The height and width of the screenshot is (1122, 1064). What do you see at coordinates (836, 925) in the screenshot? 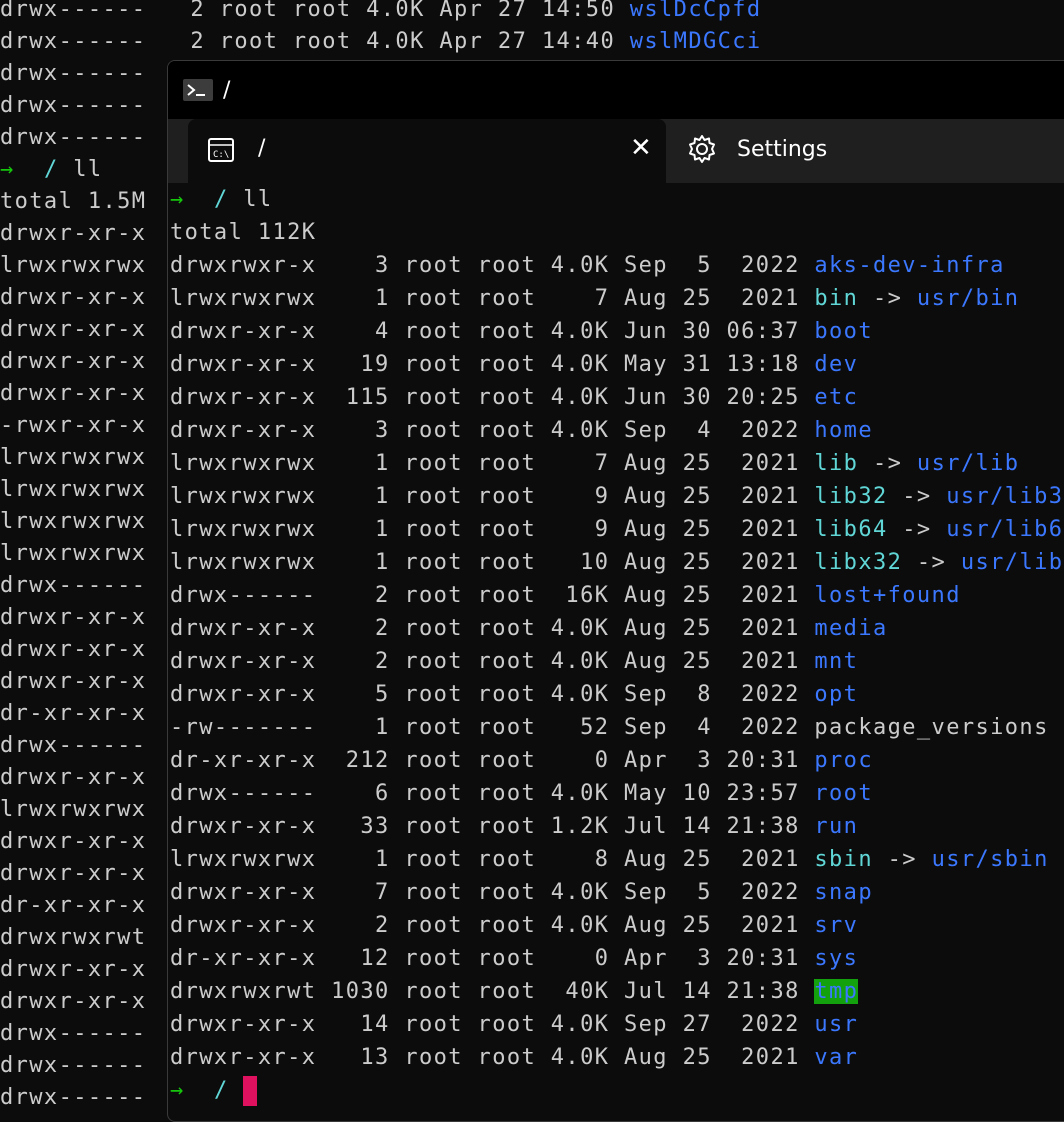
I see `dir-name: srv` at bounding box center [836, 925].